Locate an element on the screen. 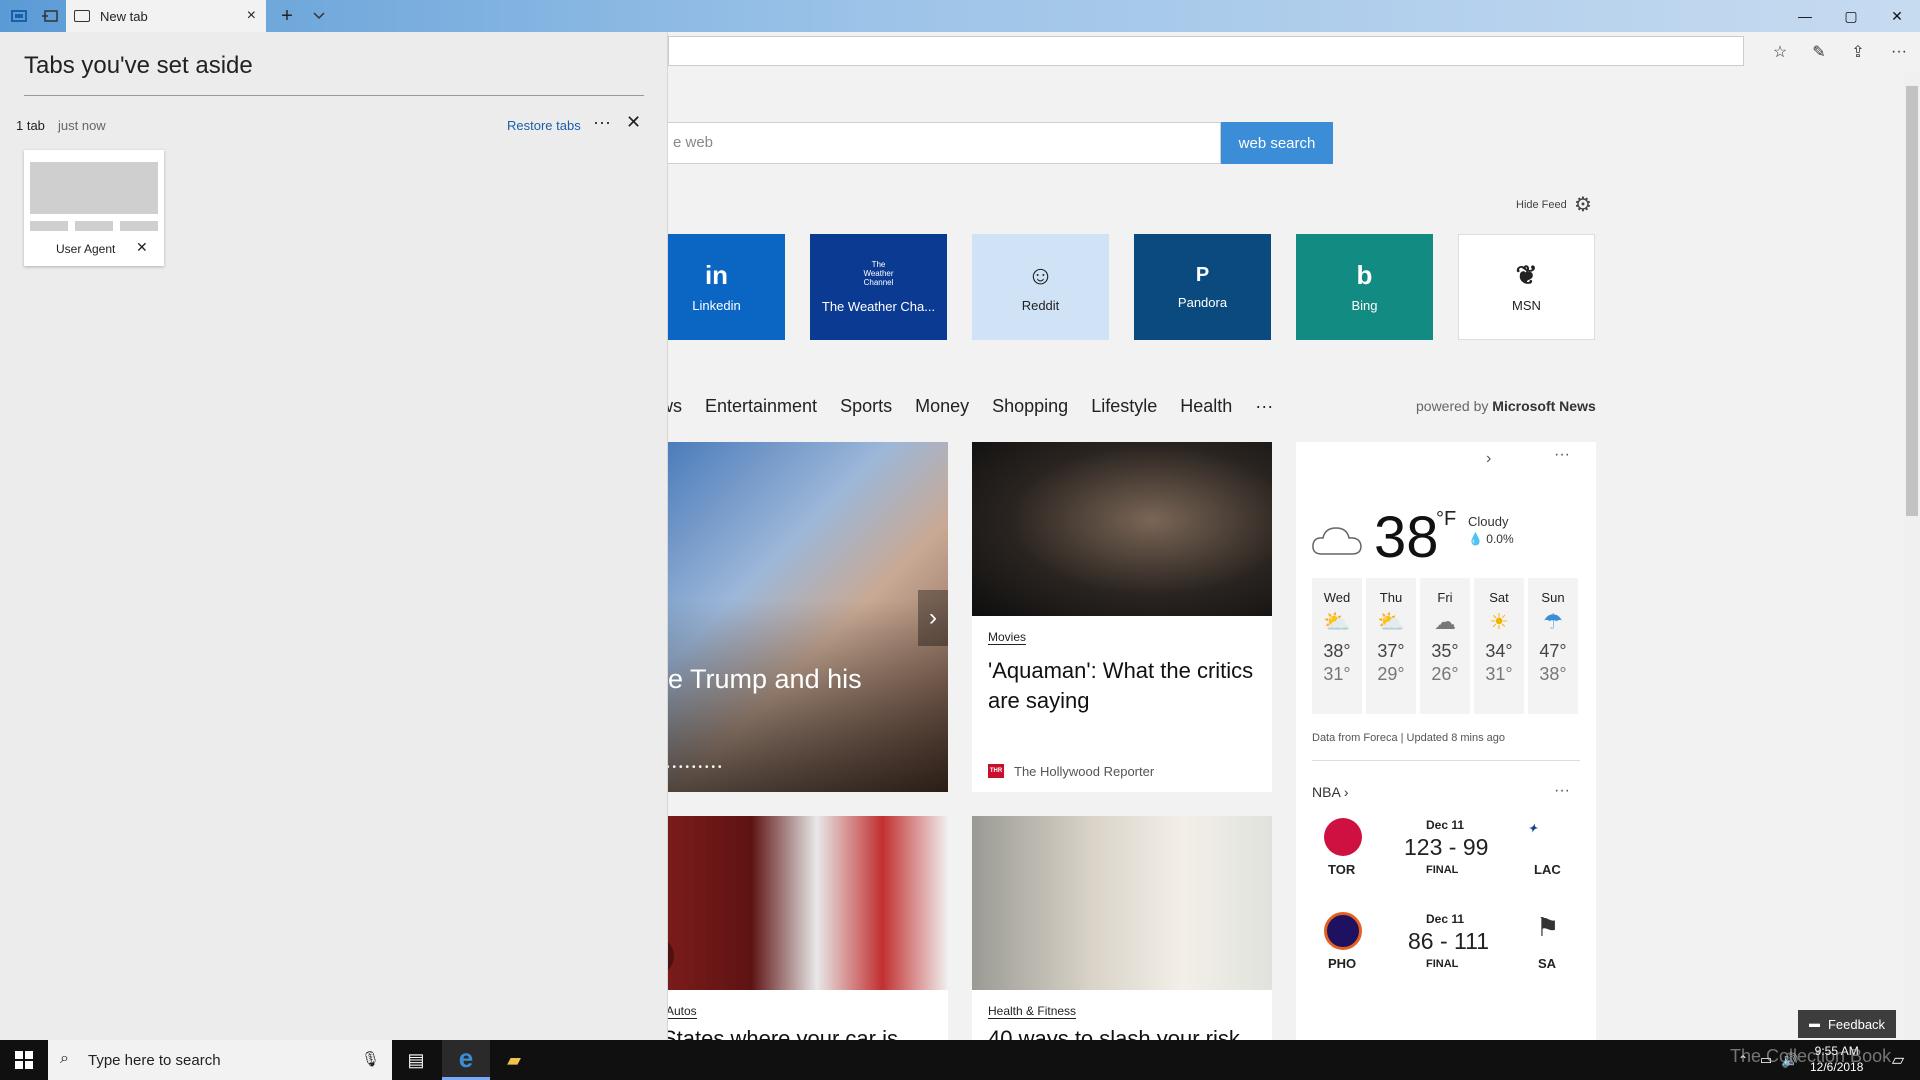 The height and width of the screenshot is (1080, 1920). remove-tab-close-icon: ✕ is located at coordinates (142, 247).